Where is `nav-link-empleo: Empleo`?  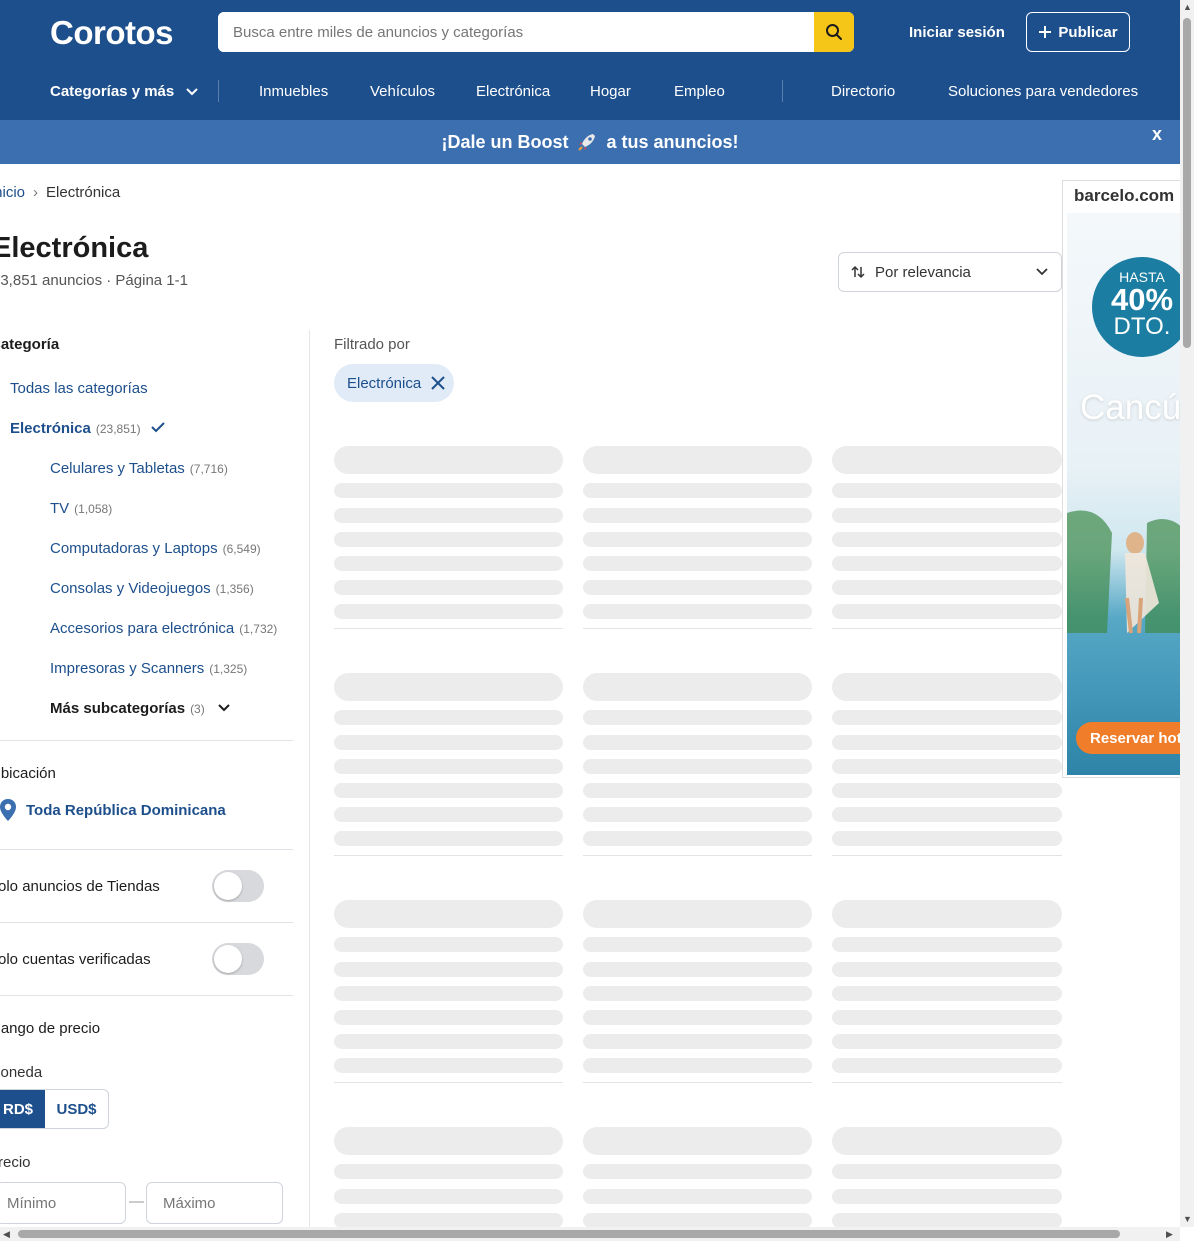 nav-link-empleo: Empleo is located at coordinates (699, 91).